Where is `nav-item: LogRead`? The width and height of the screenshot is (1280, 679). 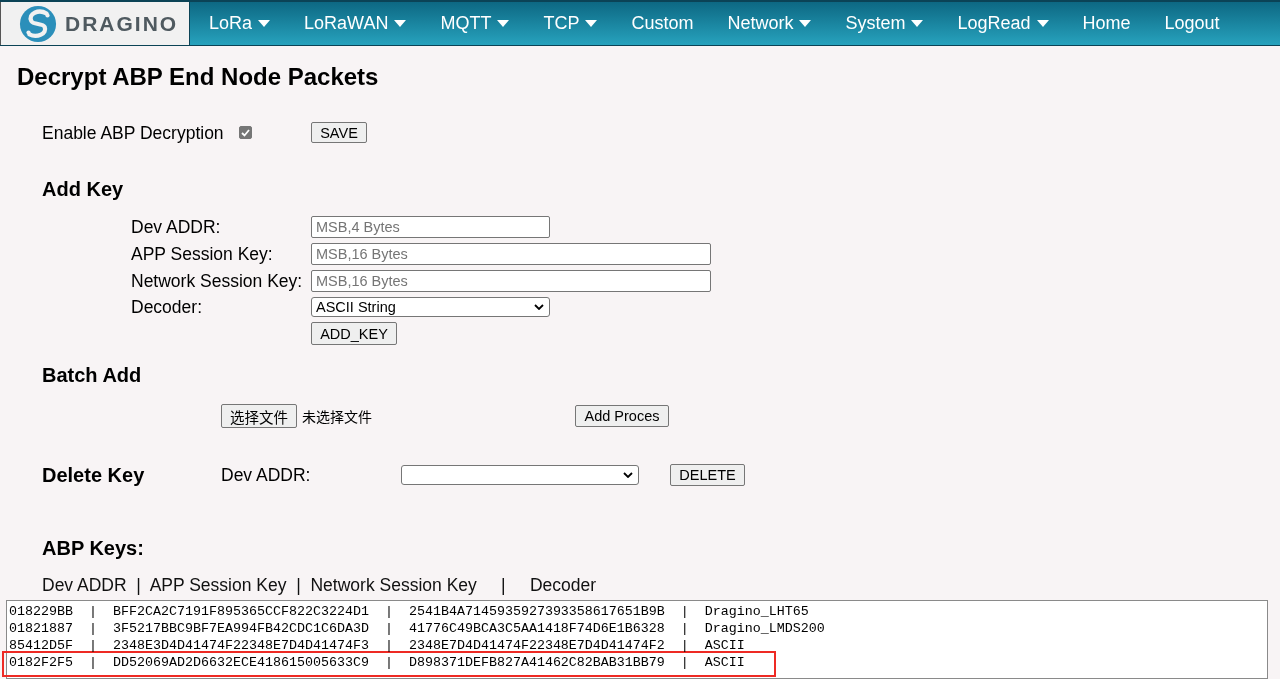 nav-item: LogRead is located at coordinates (1003, 23).